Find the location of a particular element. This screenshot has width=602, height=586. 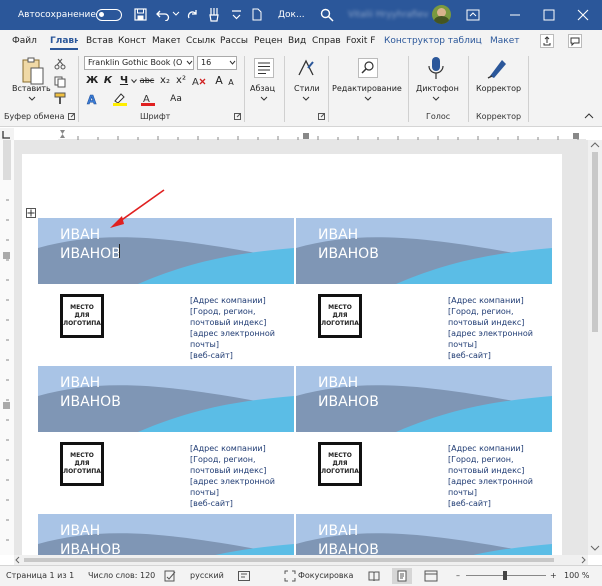

share-icon is located at coordinates (547, 41).